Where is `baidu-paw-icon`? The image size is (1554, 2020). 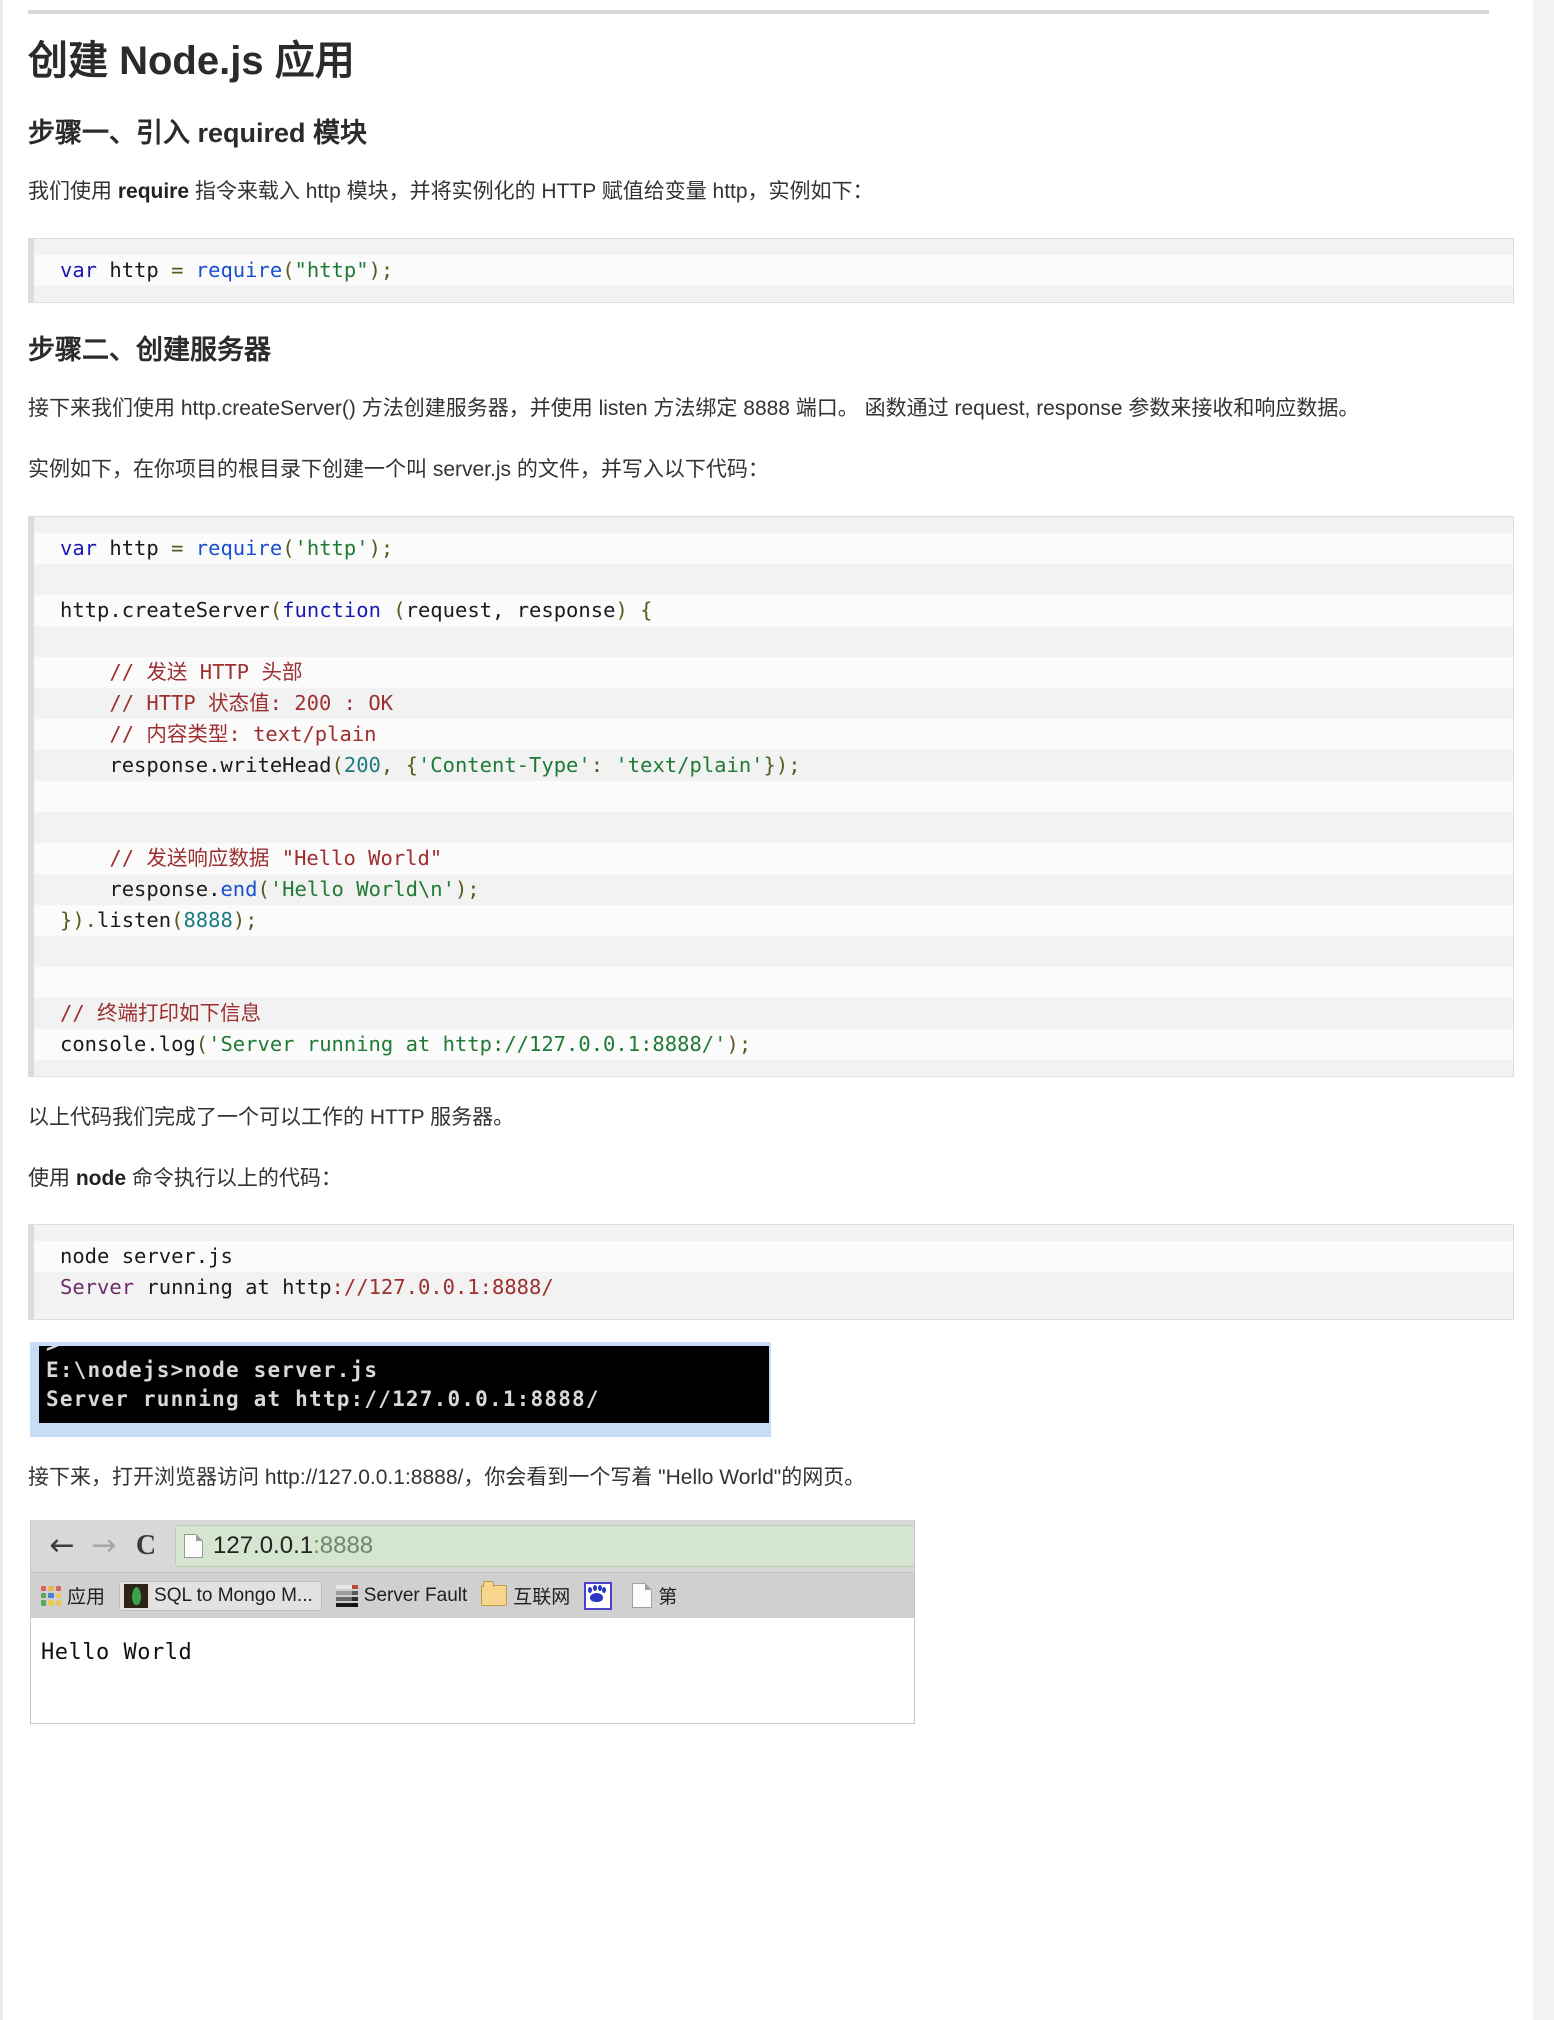
baidu-paw-icon is located at coordinates (598, 1595).